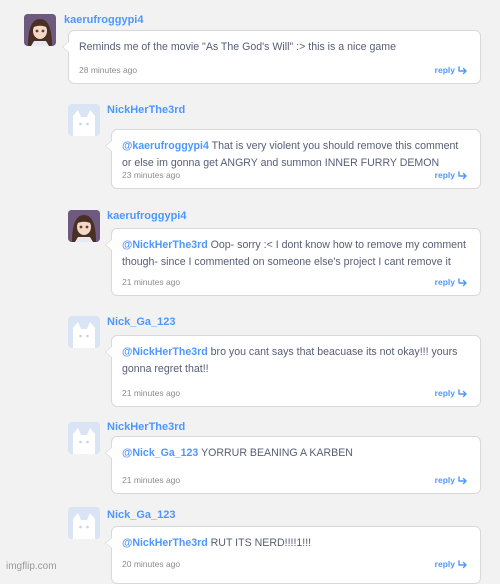  Describe the element at coordinates (108, 70) in the screenshot. I see `comment-timestamp: 28 minutes ago` at that location.